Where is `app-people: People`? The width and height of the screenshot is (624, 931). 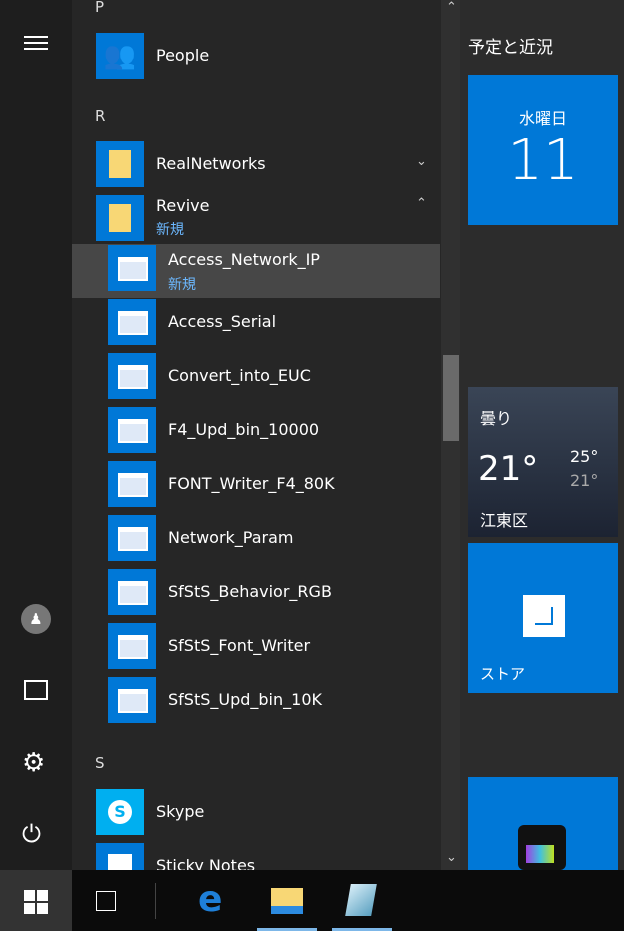
app-people: People is located at coordinates (182, 55).